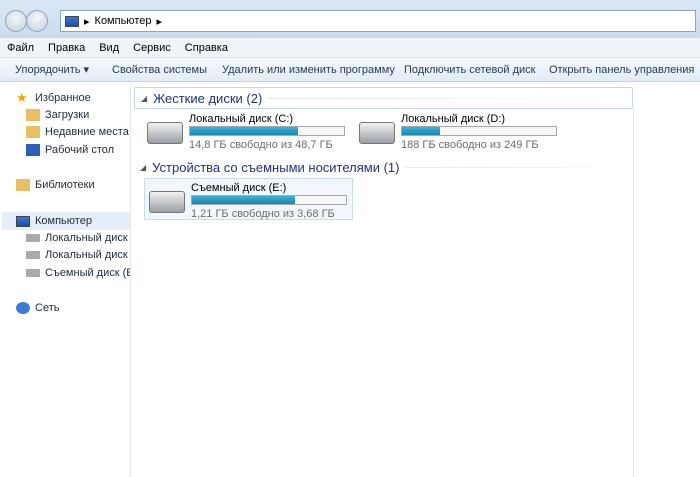 The width and height of the screenshot is (700, 477). I want to click on menu-edit: Правка, so click(66, 48).